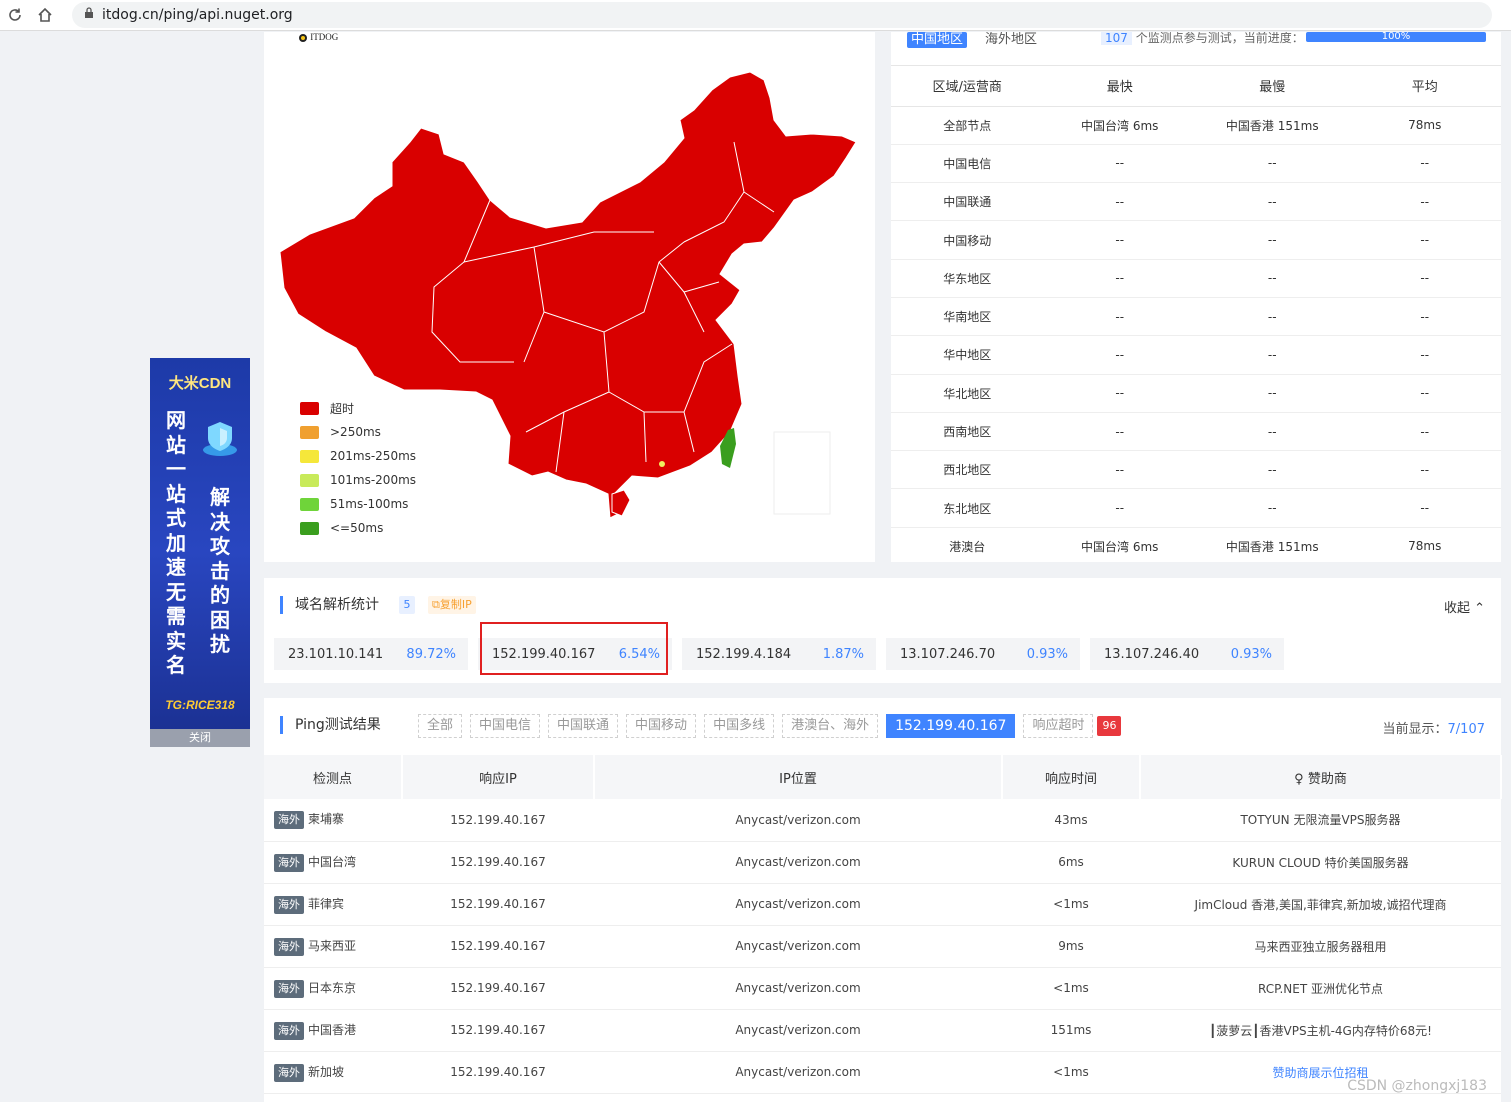  Describe the element at coordinates (967, 317) in the screenshot. I see `stats-cell: 华南地区` at that location.